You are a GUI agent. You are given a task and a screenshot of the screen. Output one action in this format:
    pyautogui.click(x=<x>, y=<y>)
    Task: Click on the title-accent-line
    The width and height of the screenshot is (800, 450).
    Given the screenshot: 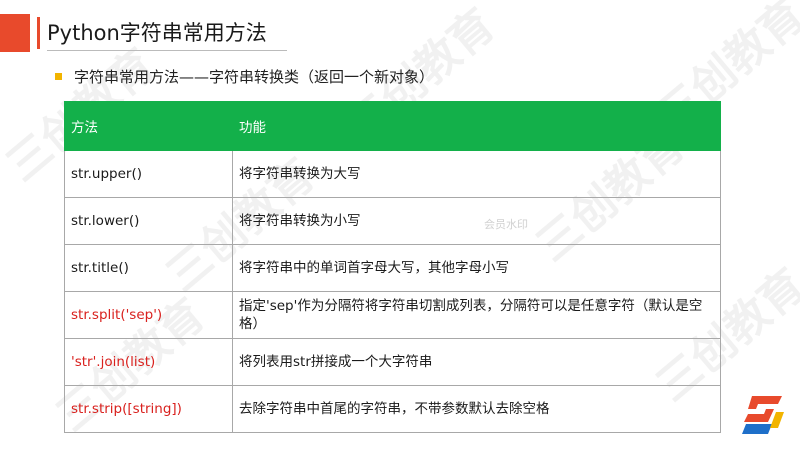 What is the action you would take?
    pyautogui.click(x=38, y=33)
    